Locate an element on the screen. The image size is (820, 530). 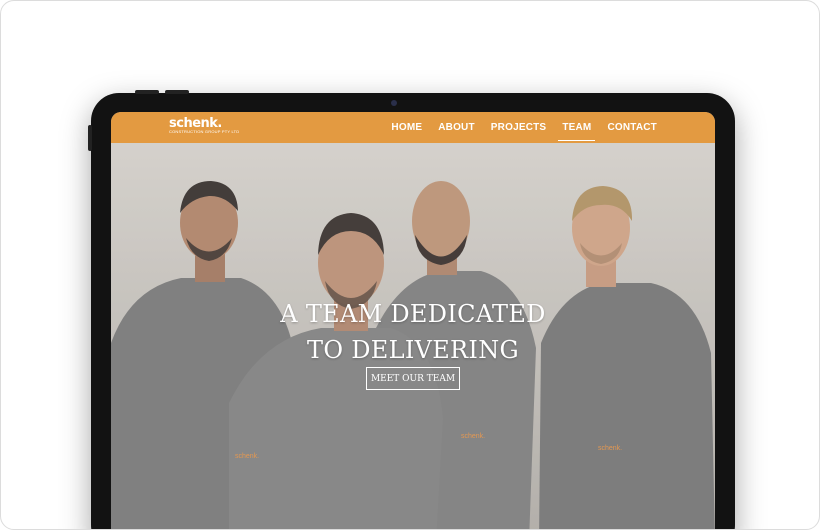
hero-heading: A TEAM DEDICATED TO DELIVERING is located at coordinates (413, 332).